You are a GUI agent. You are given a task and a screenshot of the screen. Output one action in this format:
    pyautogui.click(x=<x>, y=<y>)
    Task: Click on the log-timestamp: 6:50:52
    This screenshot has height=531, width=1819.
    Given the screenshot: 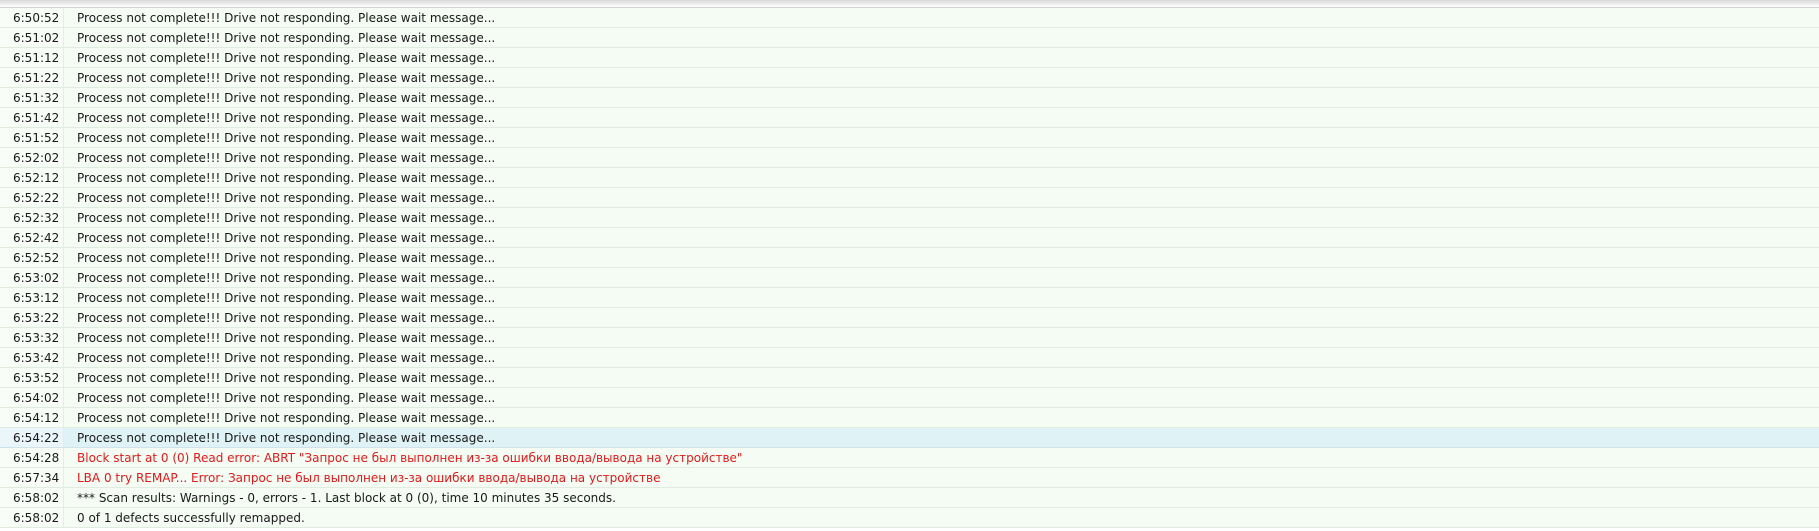 What is the action you would take?
    pyautogui.click(x=32, y=17)
    